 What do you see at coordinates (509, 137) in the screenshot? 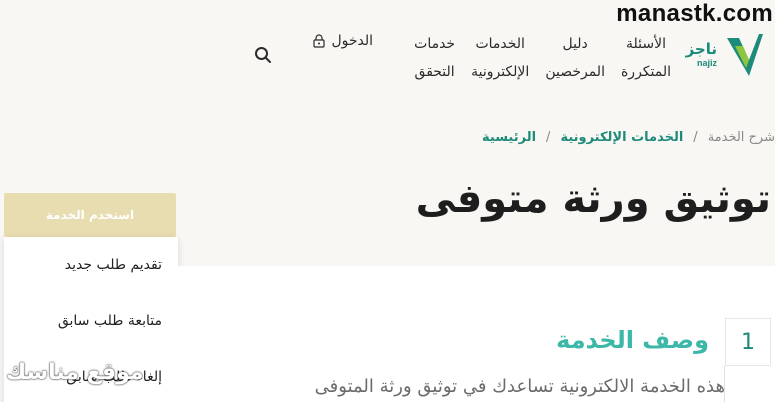
I see `breadcrumb-home: الرئيسية` at bounding box center [509, 137].